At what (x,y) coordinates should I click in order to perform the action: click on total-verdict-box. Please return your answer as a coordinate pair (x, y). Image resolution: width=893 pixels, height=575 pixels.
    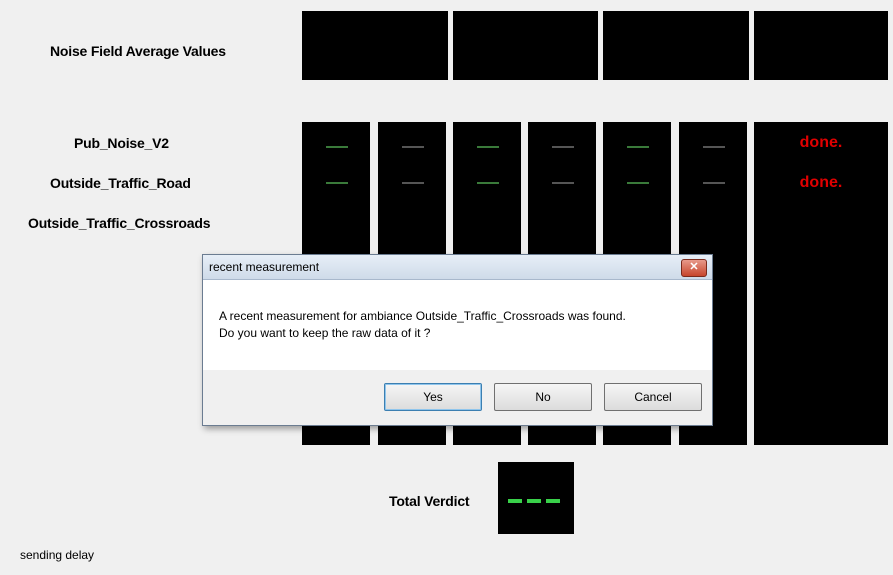
    Looking at the image, I should click on (536, 498).